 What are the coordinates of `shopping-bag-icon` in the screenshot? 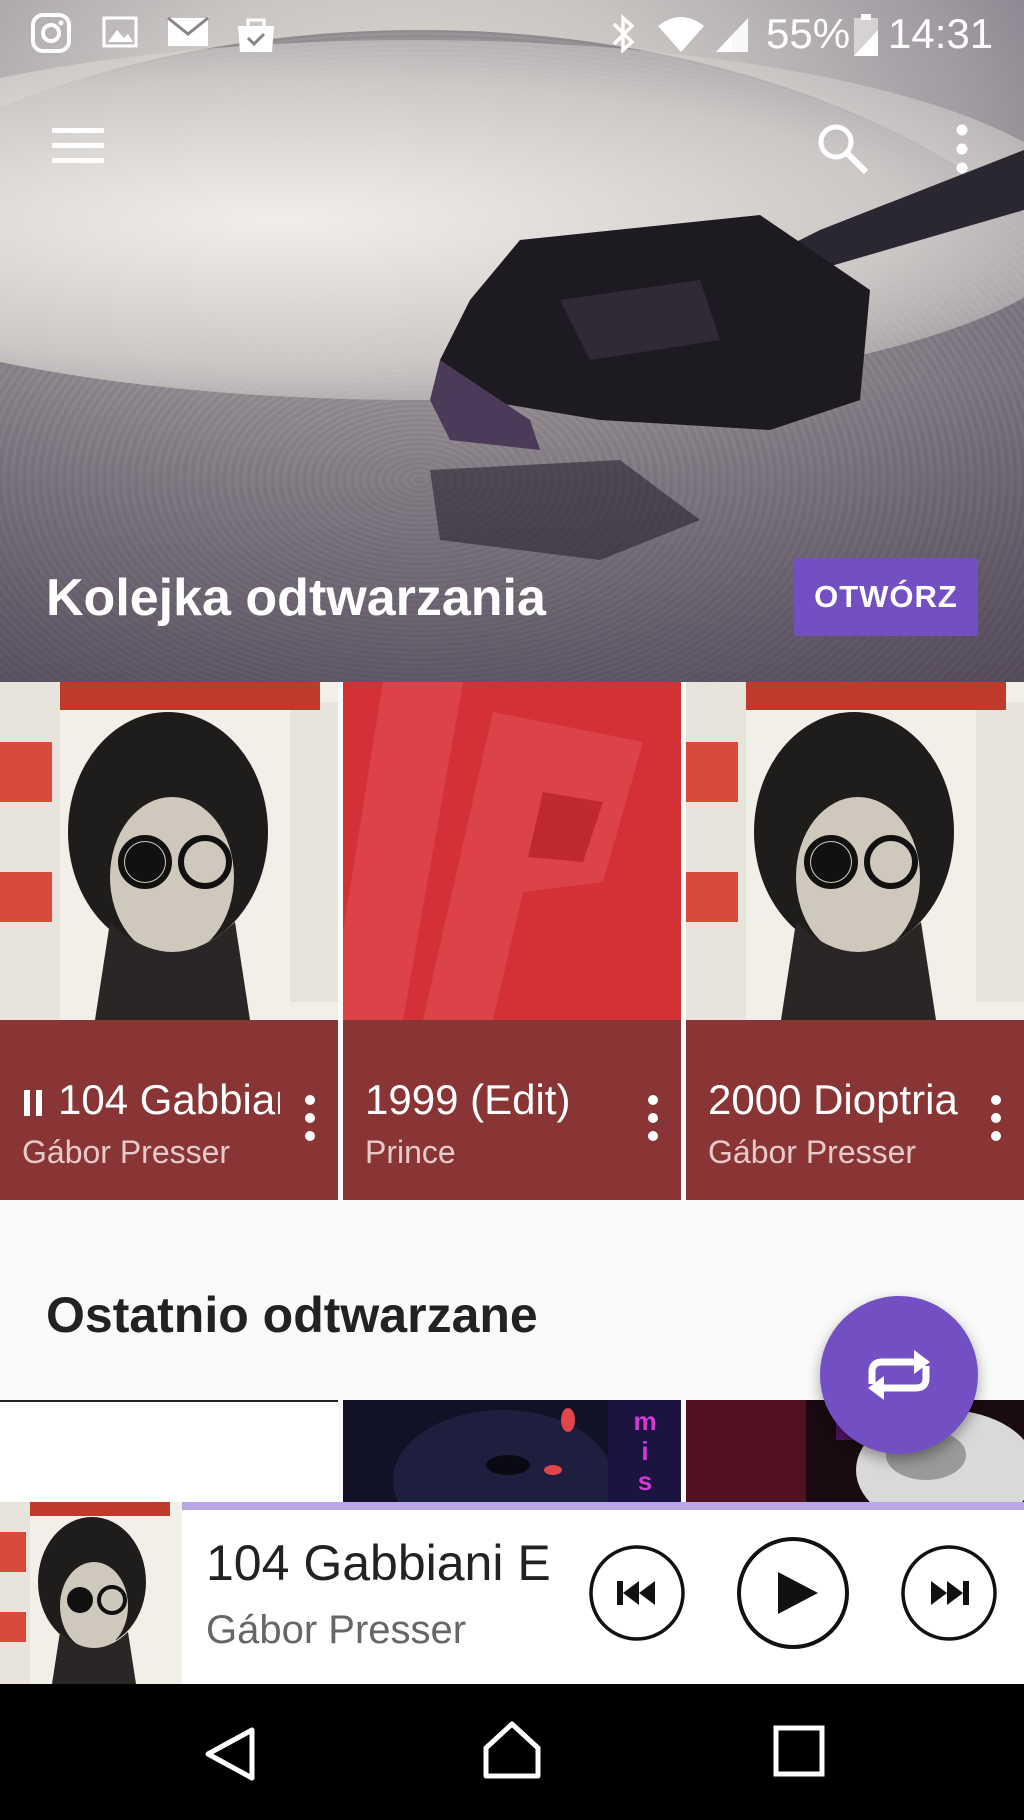 It's located at (256, 35).